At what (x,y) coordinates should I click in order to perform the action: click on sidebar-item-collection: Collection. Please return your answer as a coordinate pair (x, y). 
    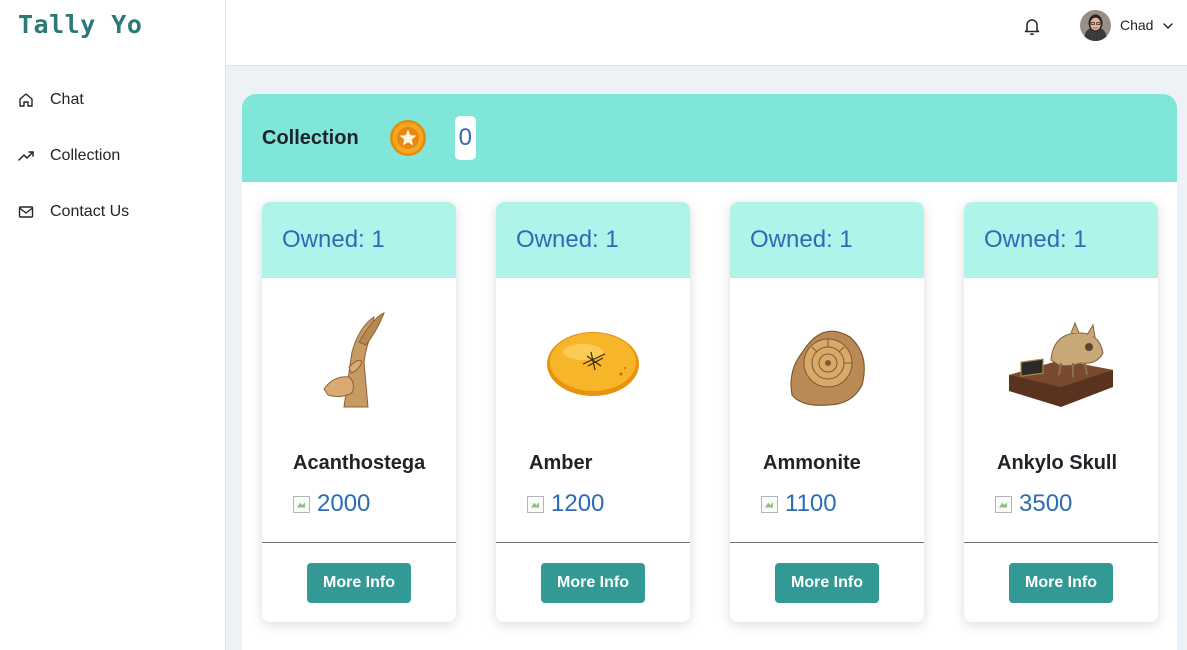
    Looking at the image, I should click on (112, 156).